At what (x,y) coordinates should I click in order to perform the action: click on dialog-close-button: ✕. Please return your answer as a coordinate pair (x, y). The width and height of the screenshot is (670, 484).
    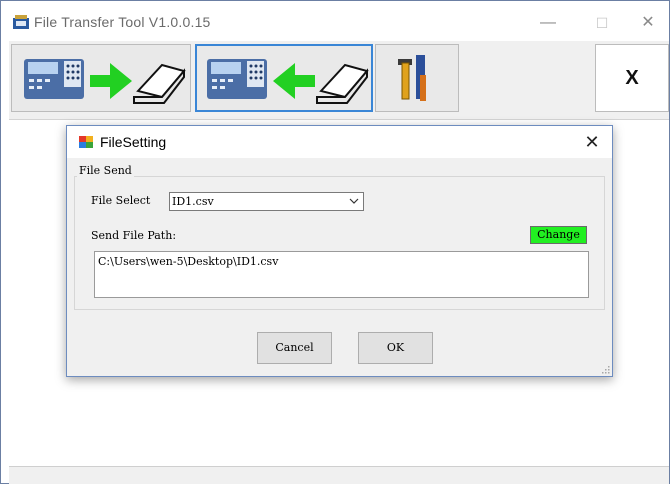
    Looking at the image, I should click on (592, 142).